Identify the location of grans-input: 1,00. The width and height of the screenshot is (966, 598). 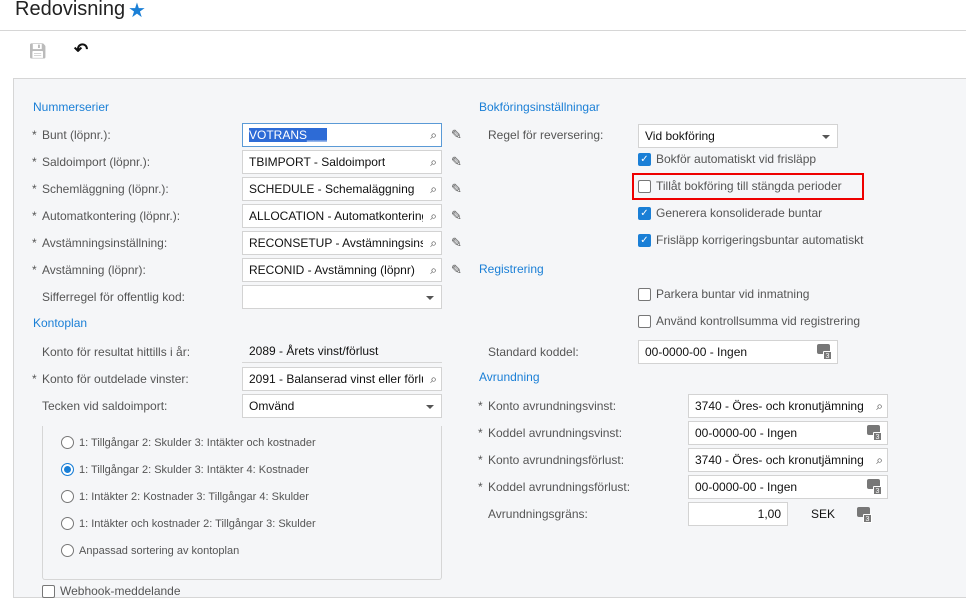
(738, 514).